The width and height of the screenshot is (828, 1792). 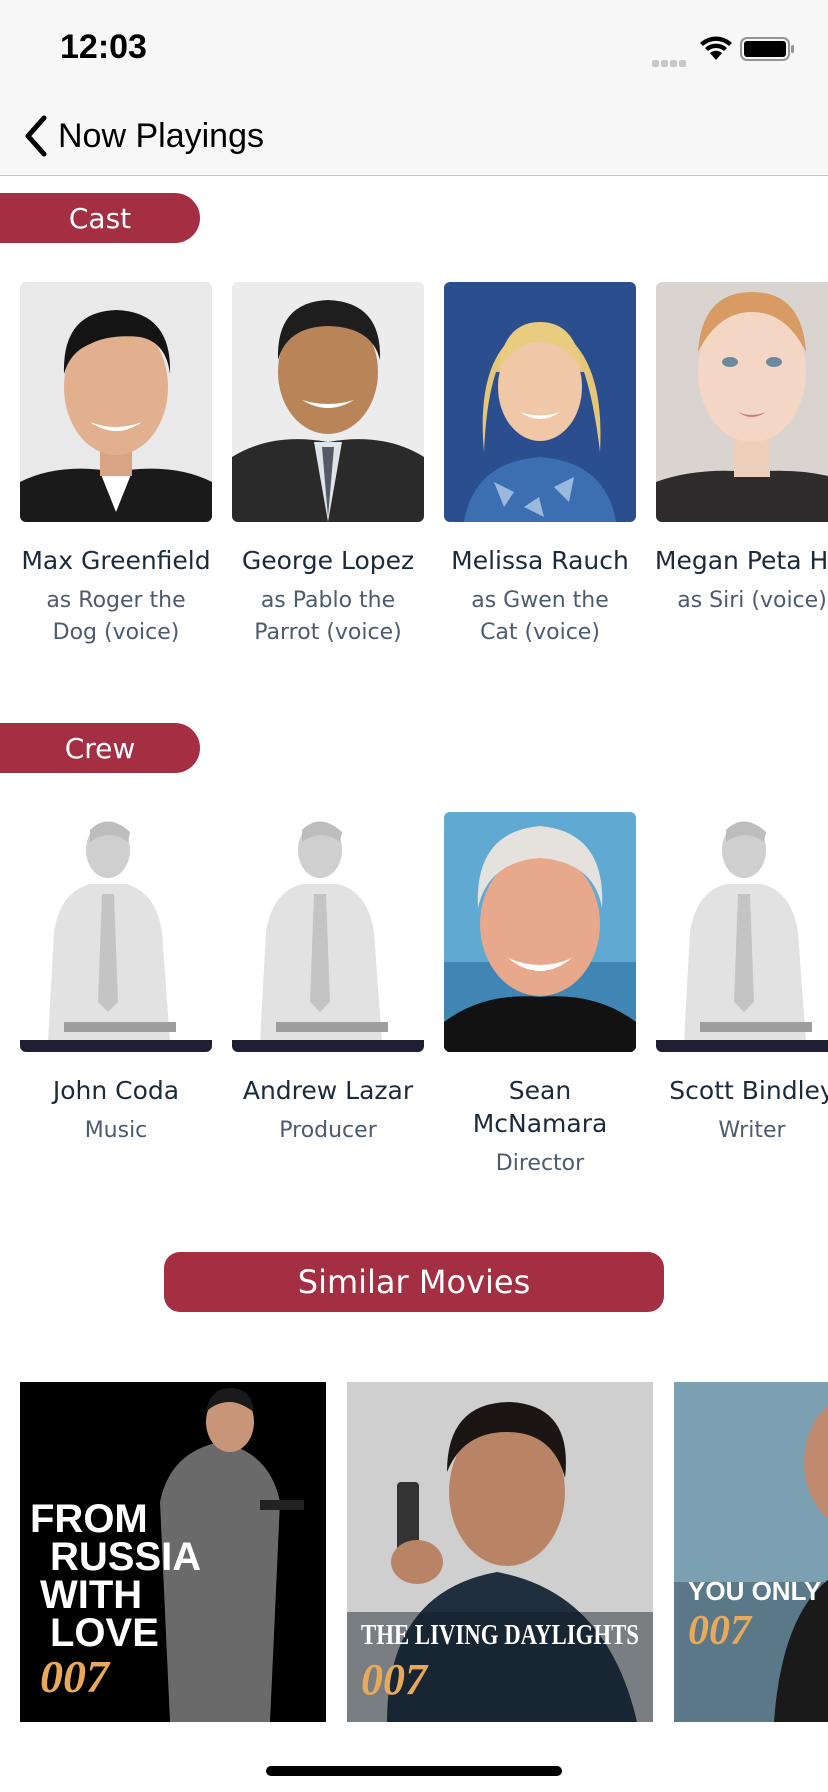 What do you see at coordinates (540, 1107) in the screenshot?
I see `crew-name: Sean McNamara` at bounding box center [540, 1107].